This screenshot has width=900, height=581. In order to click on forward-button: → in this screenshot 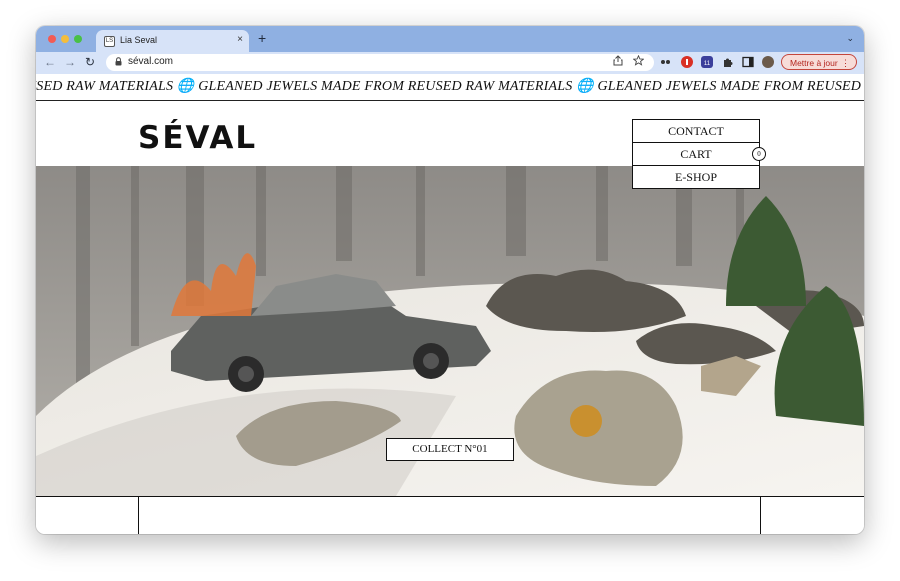, I will do `click(70, 62)`.